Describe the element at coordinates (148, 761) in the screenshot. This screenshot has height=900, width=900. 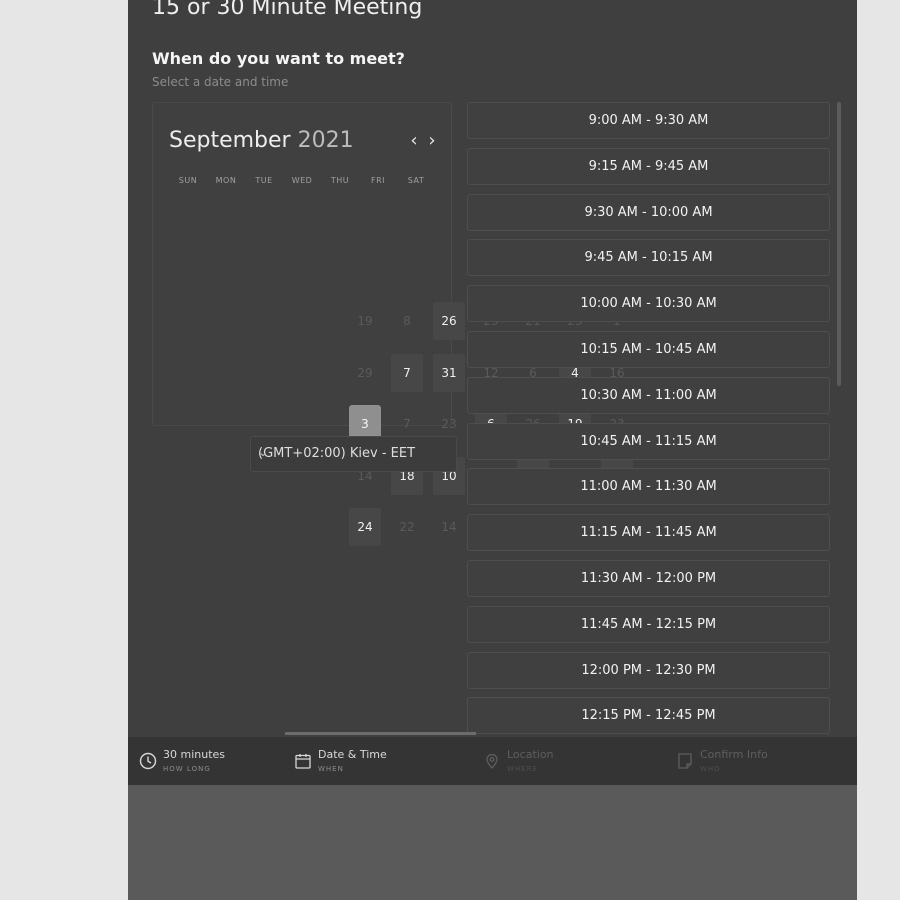
I see `clock-icon` at that location.